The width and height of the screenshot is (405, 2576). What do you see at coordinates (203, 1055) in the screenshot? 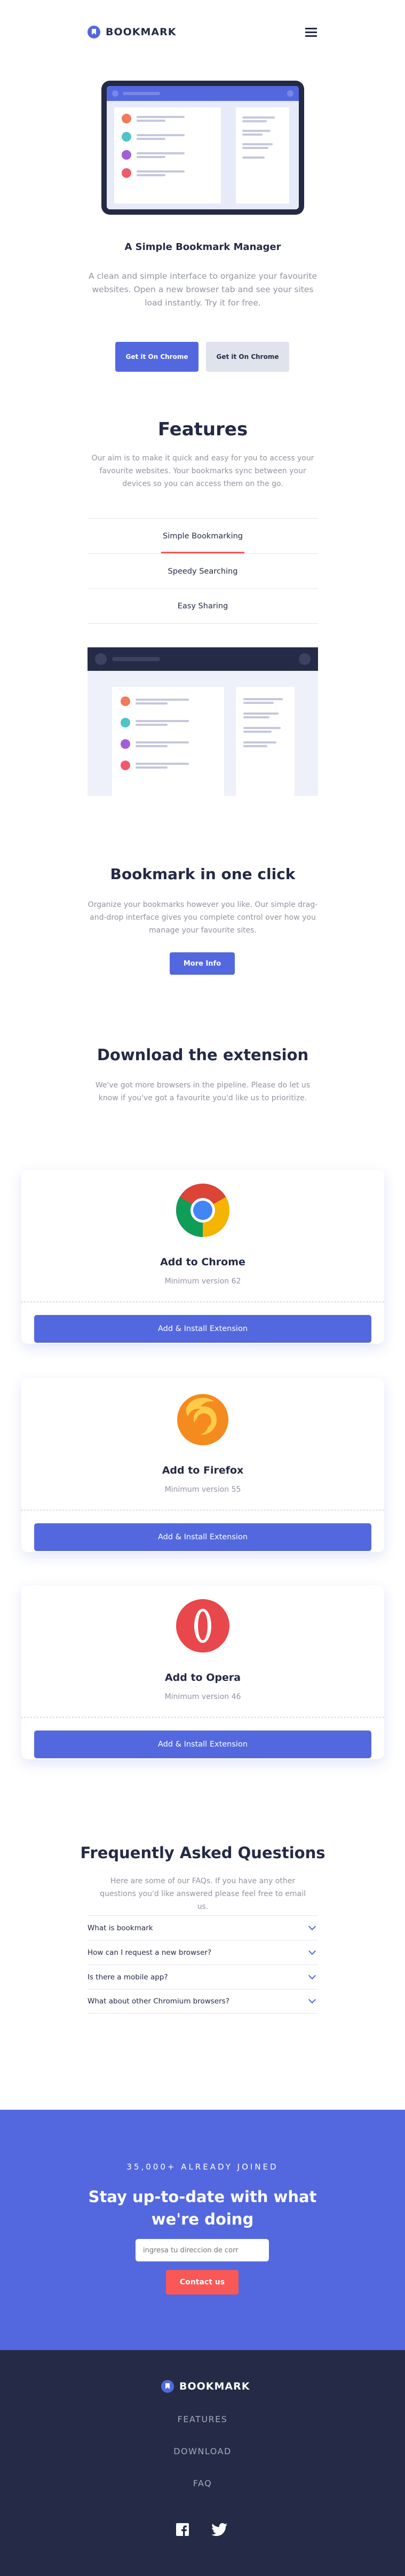
I see `download-title: Download the extension` at bounding box center [203, 1055].